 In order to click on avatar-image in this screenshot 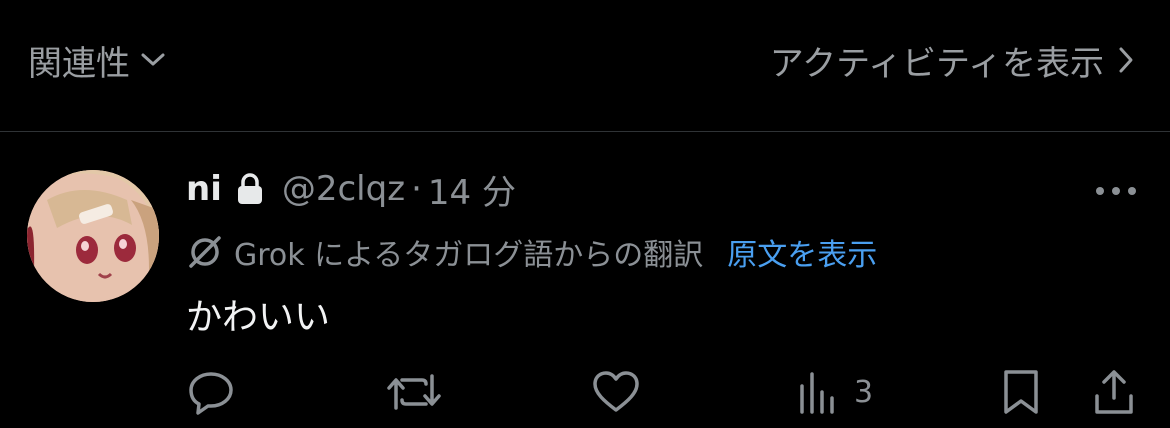, I will do `click(93, 236)`.